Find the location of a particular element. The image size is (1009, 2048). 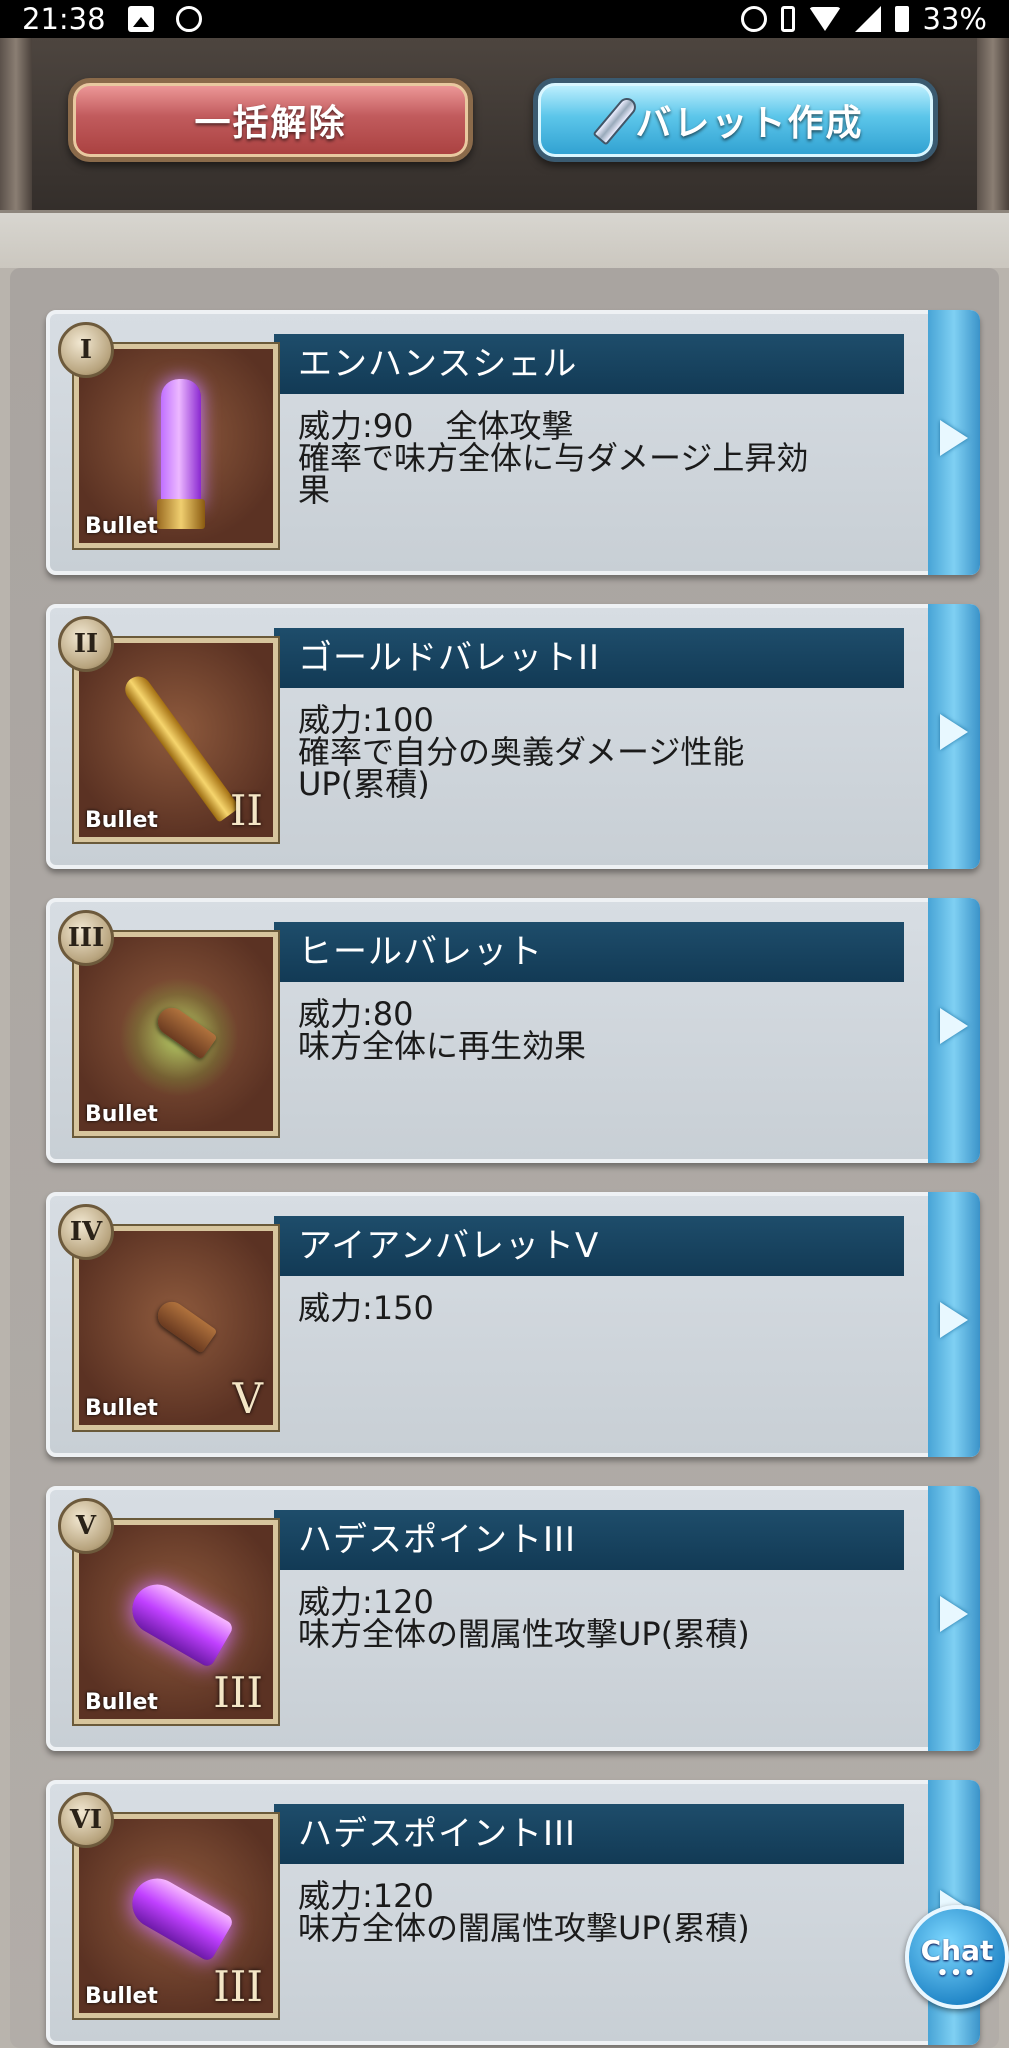

header-band is located at coordinates (504, 239).